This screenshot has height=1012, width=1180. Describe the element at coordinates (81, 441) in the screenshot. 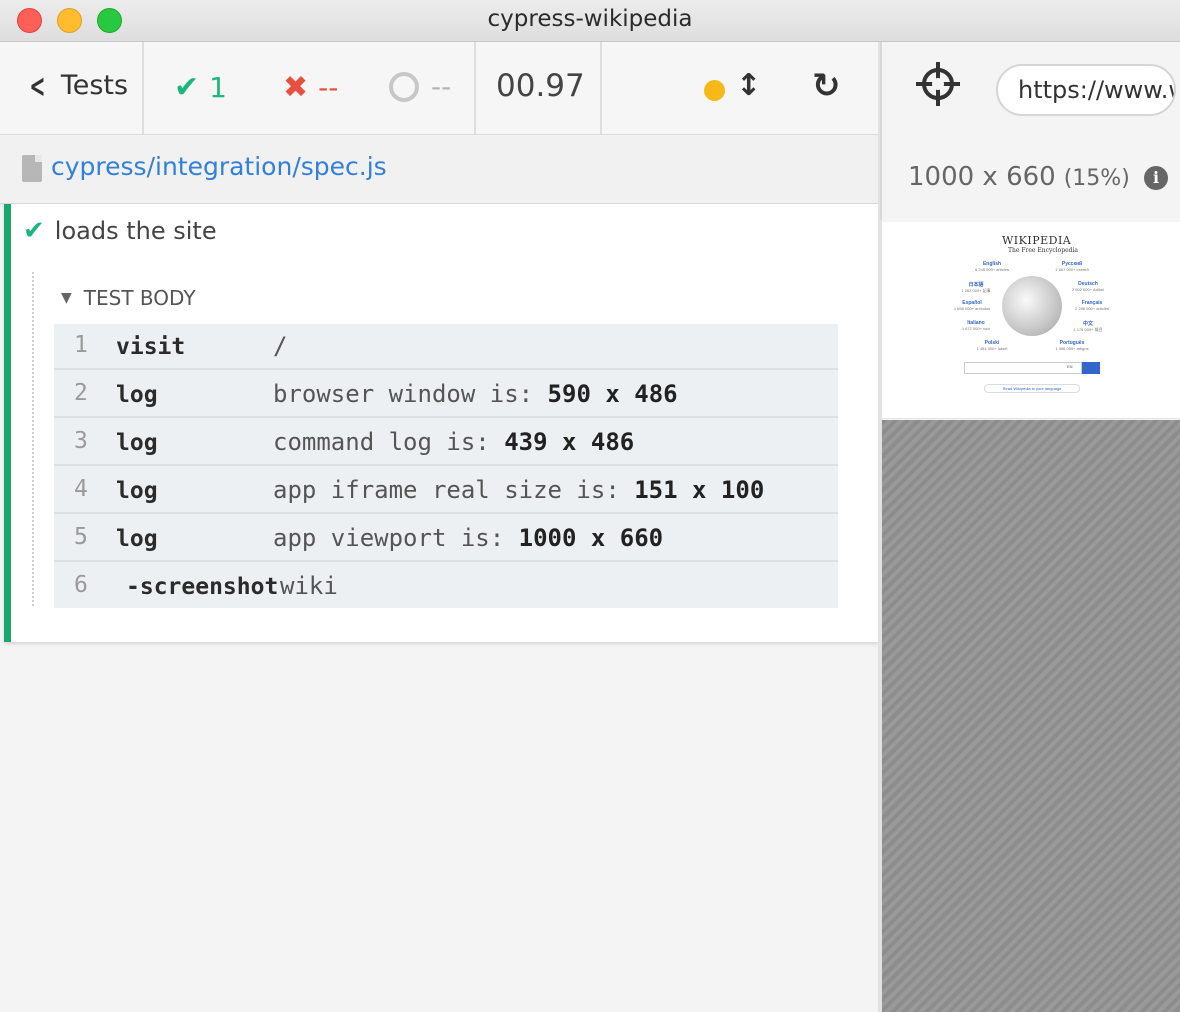

I see `command-number: 3` at that location.